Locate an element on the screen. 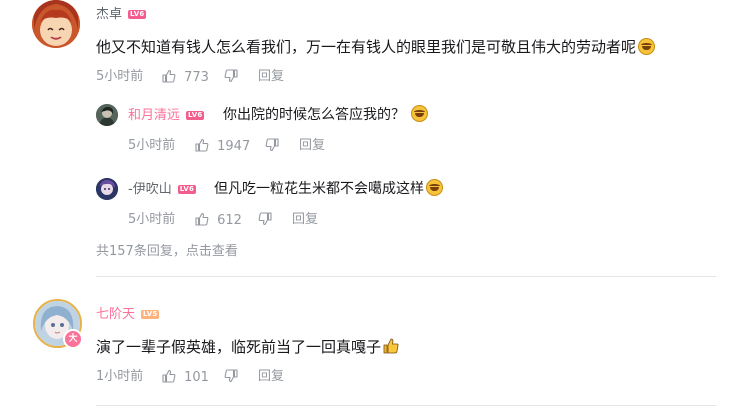 Image resolution: width=730 pixels, height=414 pixels. vip-badge: 大 is located at coordinates (73, 339).